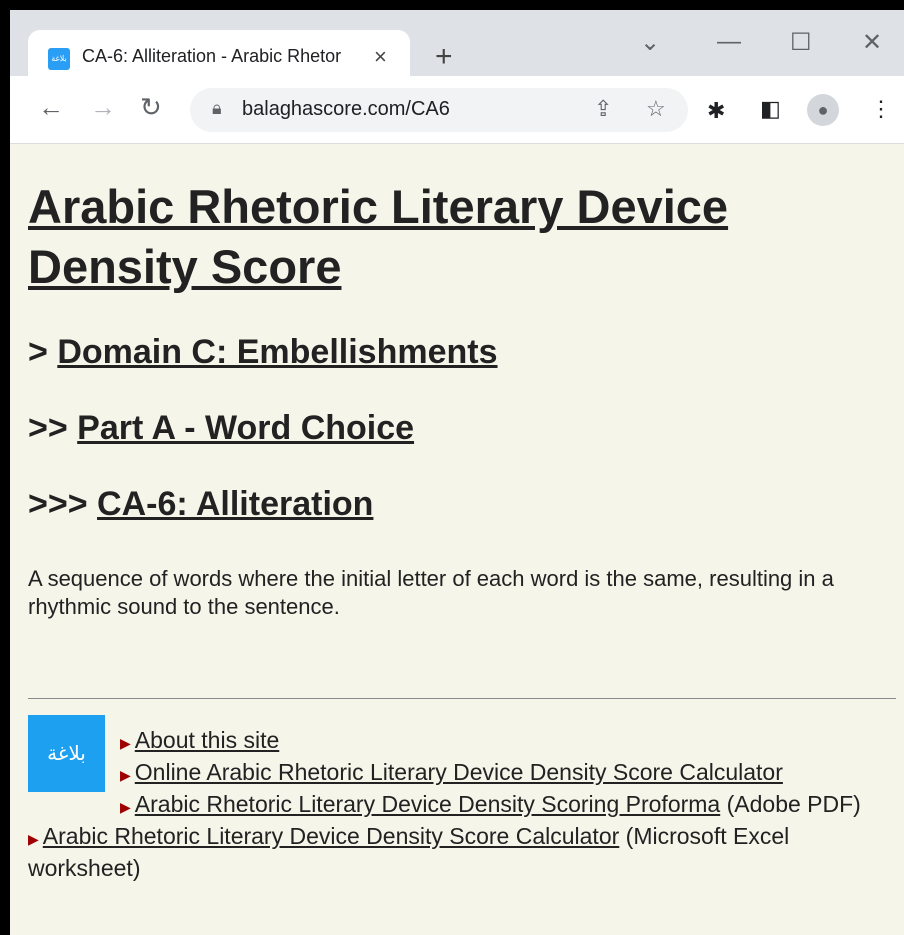 This screenshot has width=904, height=935. What do you see at coordinates (452, 5) in the screenshot?
I see `window-frame-top` at bounding box center [452, 5].